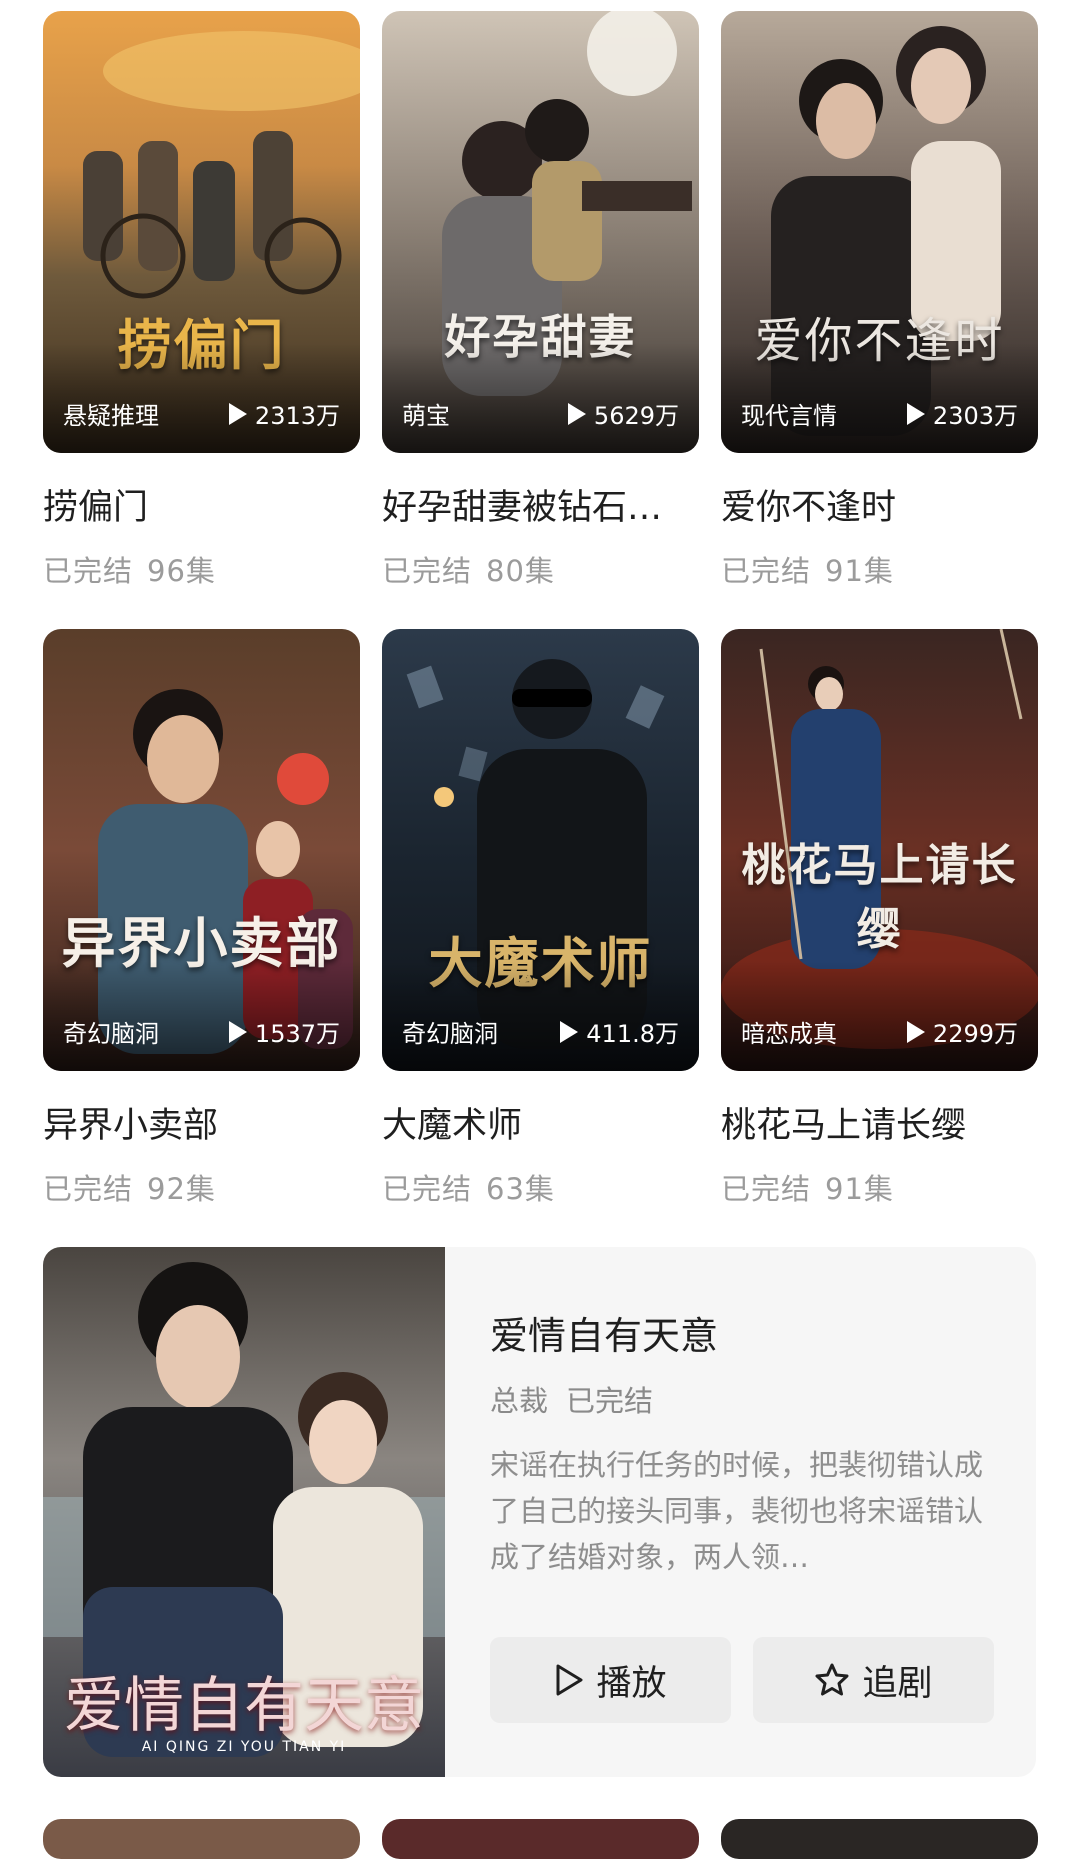  I want to click on drama-status: 已完结 92集, so click(201, 1187).